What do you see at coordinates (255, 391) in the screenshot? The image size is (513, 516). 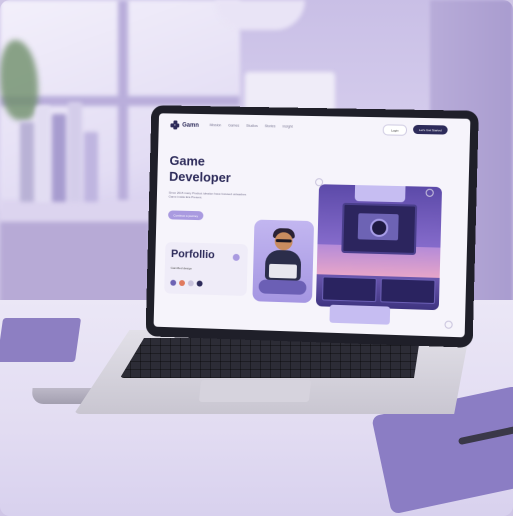 I see `laptop-trackpad` at bounding box center [255, 391].